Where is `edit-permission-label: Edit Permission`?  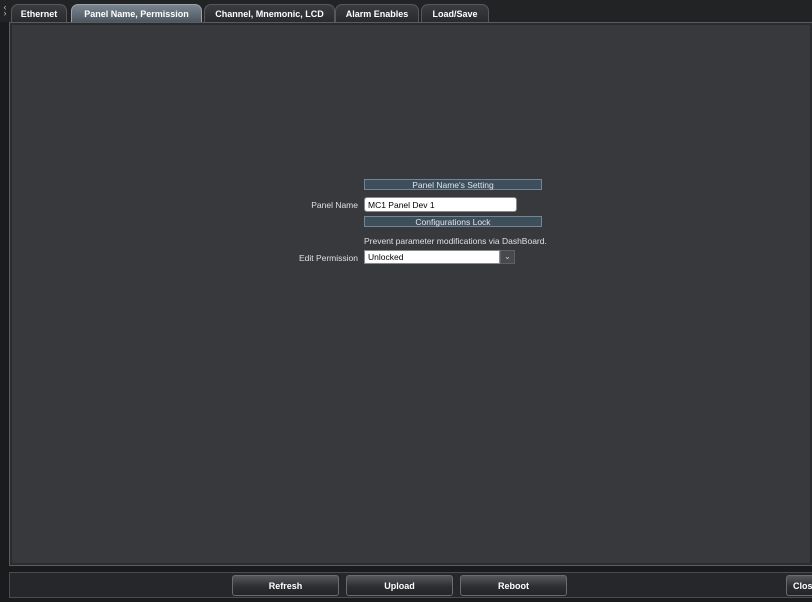 edit-permission-label: Edit Permission is located at coordinates (328, 258).